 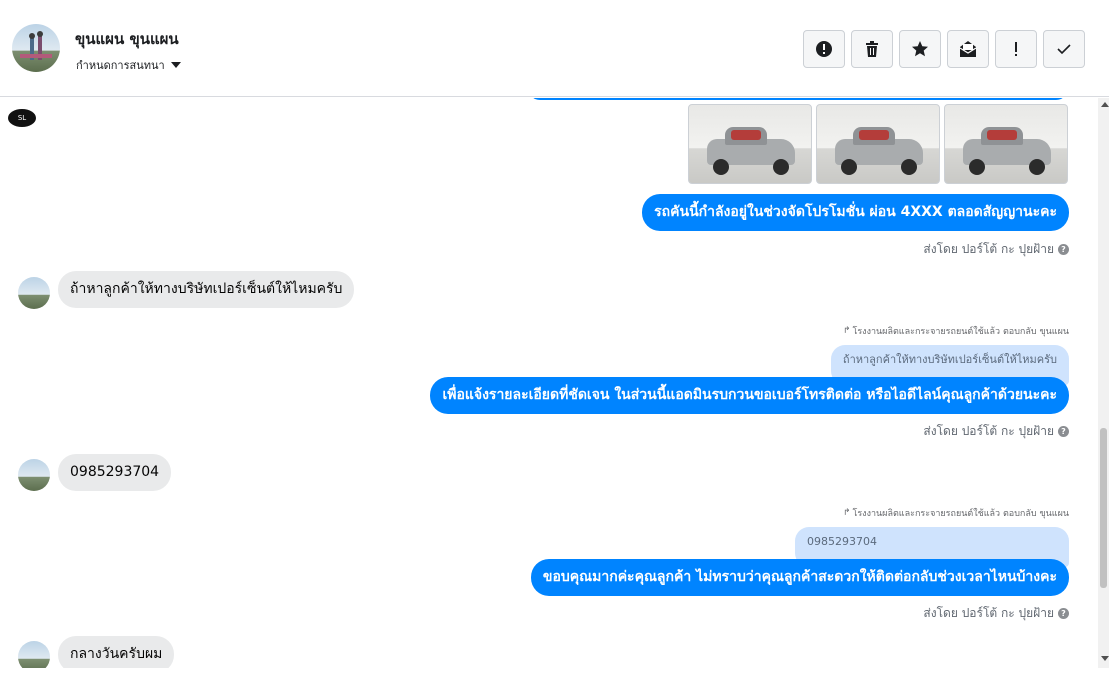 What do you see at coordinates (115, 472) in the screenshot?
I see `incoming-message: 0985293704` at bounding box center [115, 472].